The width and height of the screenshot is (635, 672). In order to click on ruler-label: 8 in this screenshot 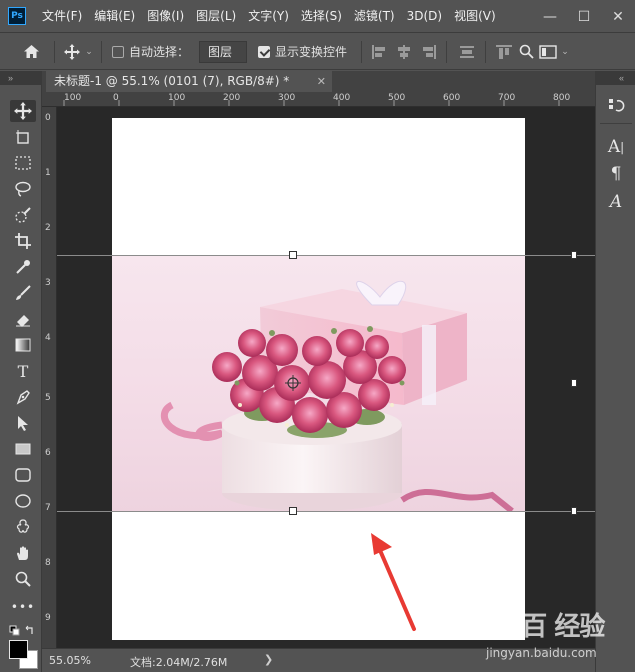, I will do `click(48, 563)`.